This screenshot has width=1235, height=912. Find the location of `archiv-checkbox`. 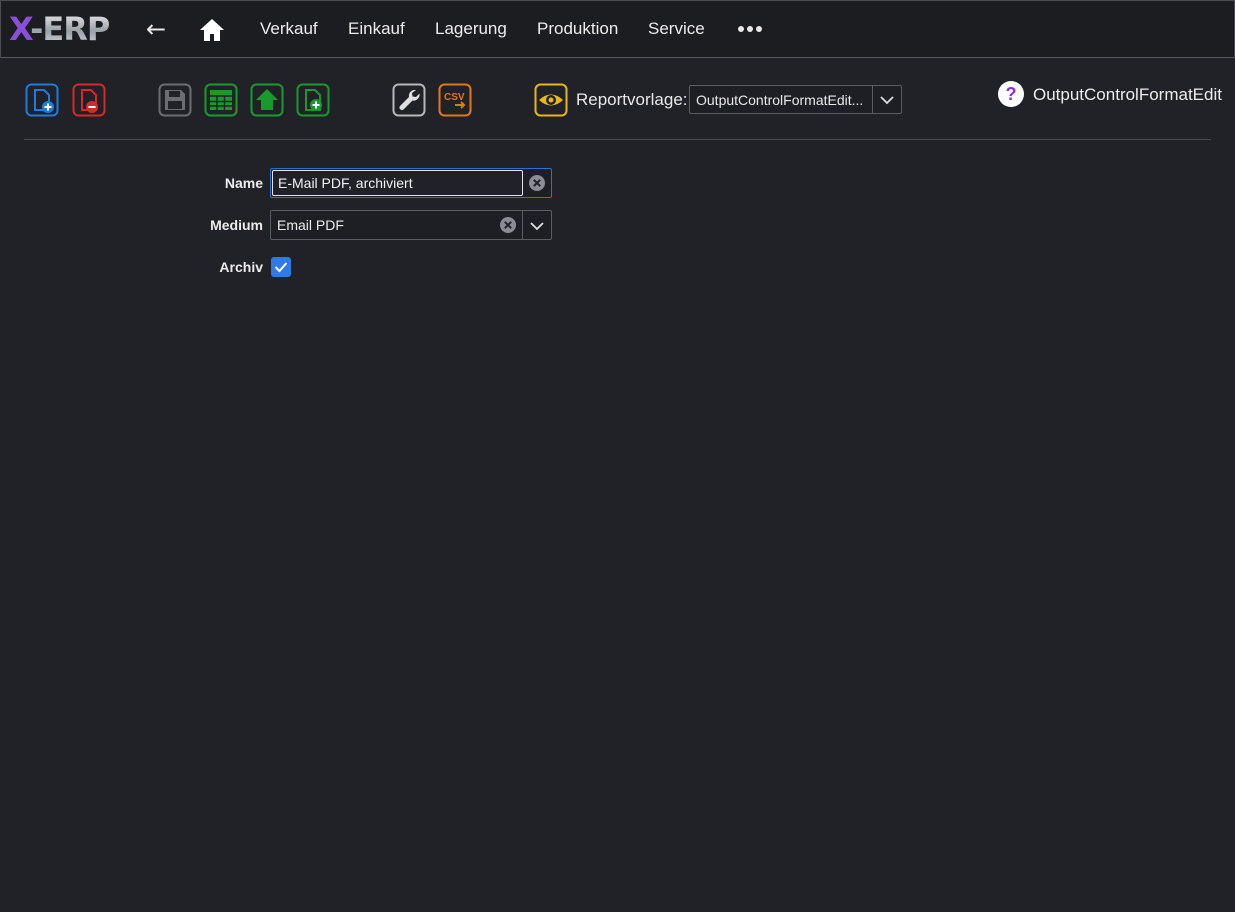

archiv-checkbox is located at coordinates (281, 267).